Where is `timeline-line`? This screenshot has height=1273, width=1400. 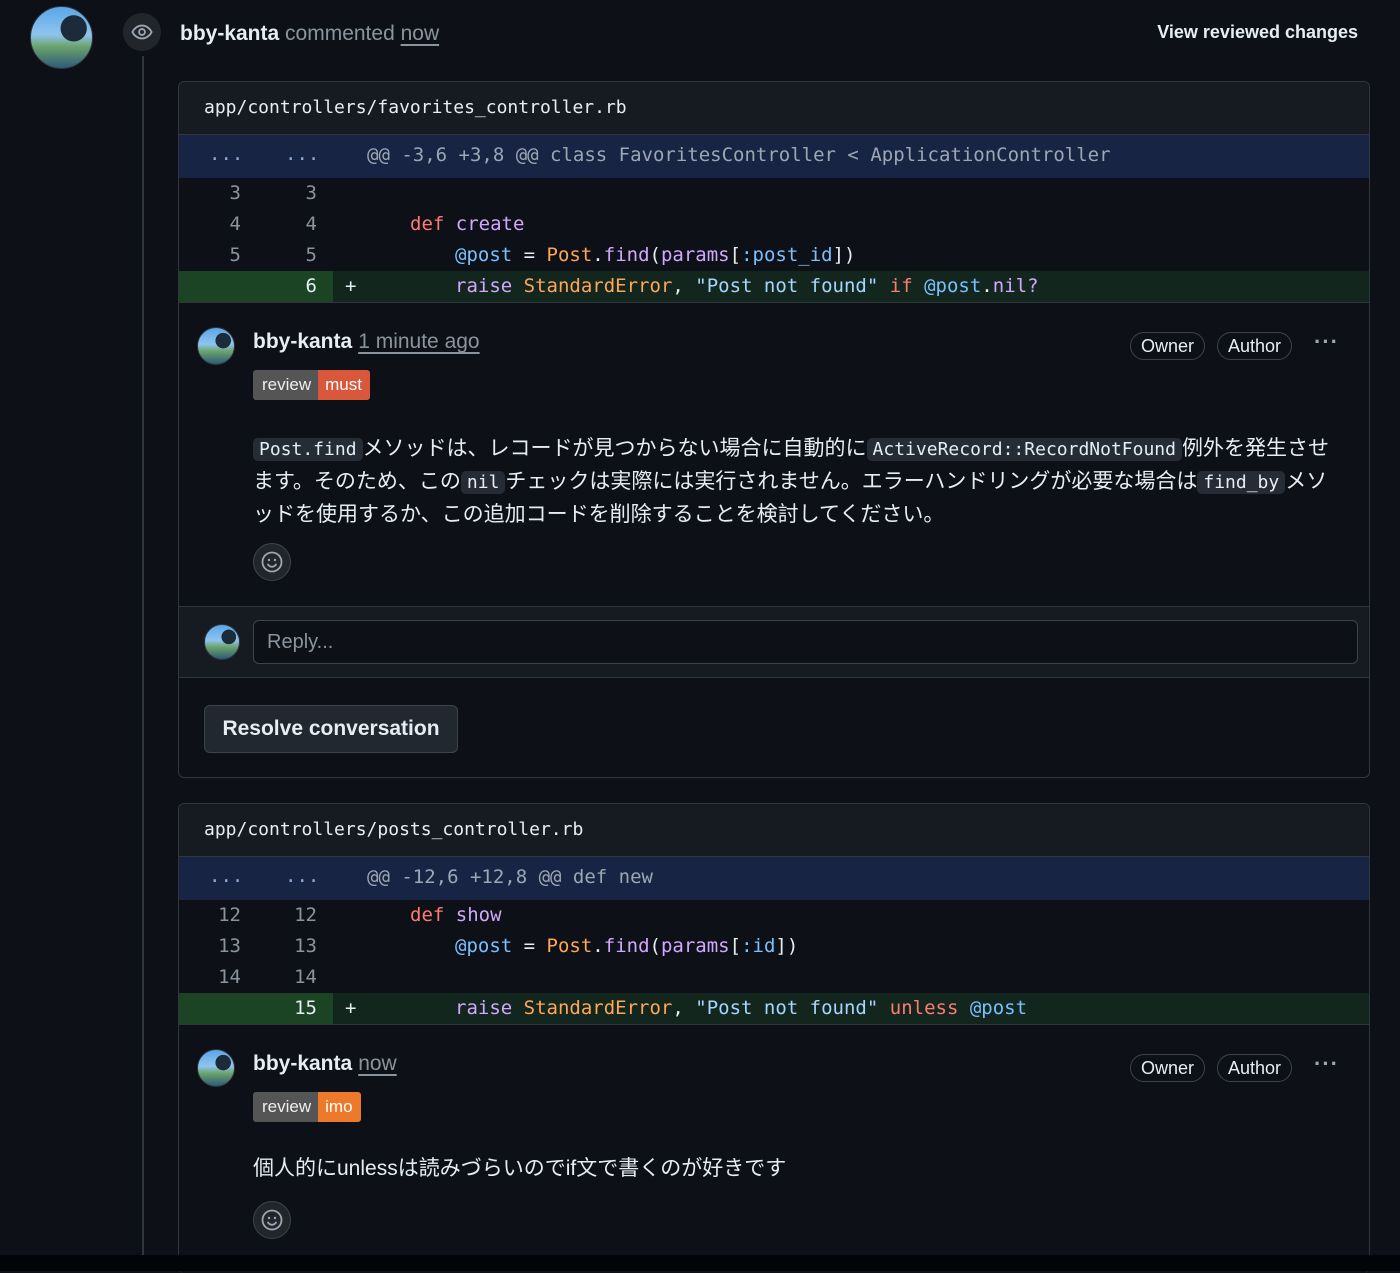
timeline-line is located at coordinates (143, 656).